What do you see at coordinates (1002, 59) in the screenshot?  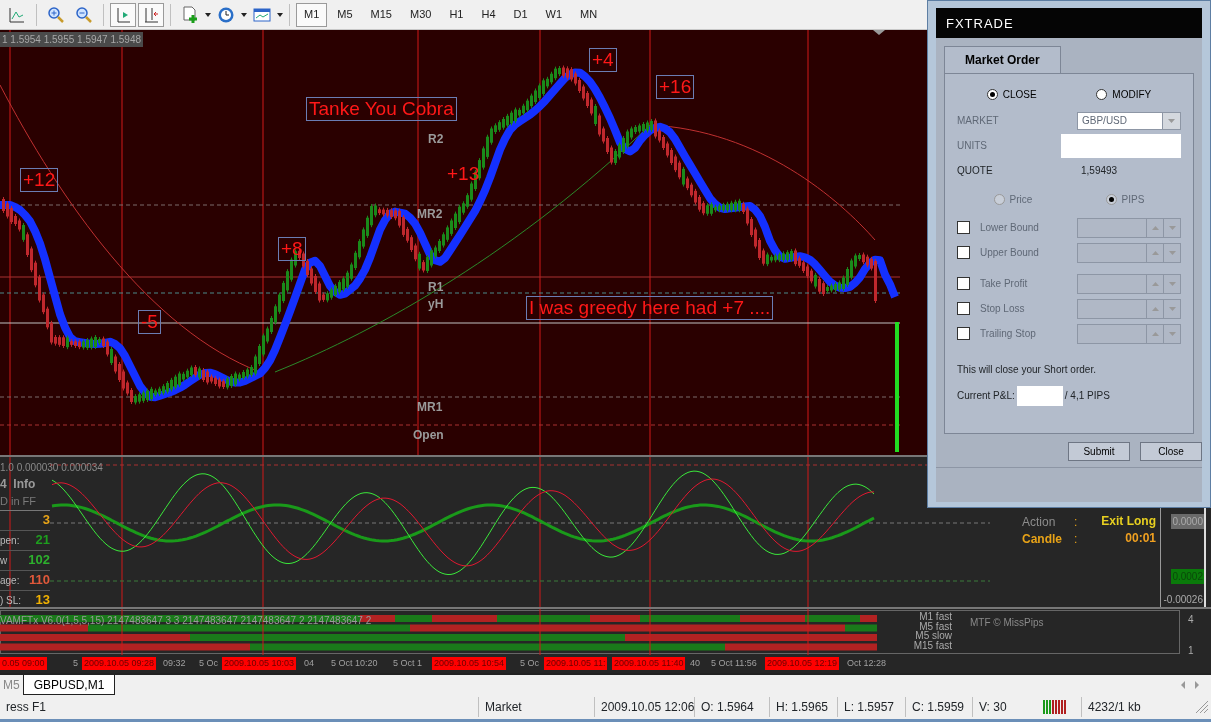 I see `order-tab: Market Order` at bounding box center [1002, 59].